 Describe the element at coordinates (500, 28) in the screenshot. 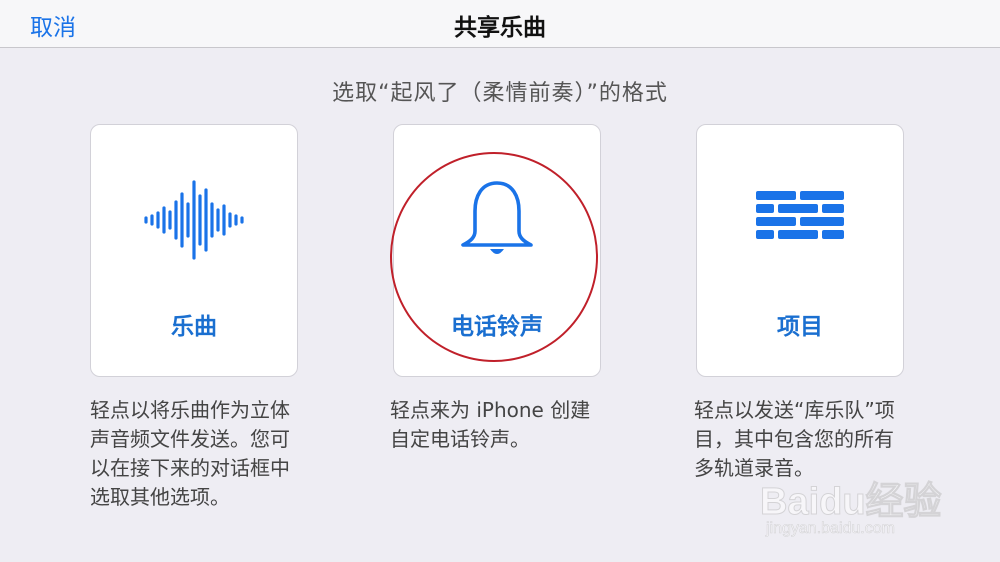

I see `page-title: 共享乐曲` at that location.